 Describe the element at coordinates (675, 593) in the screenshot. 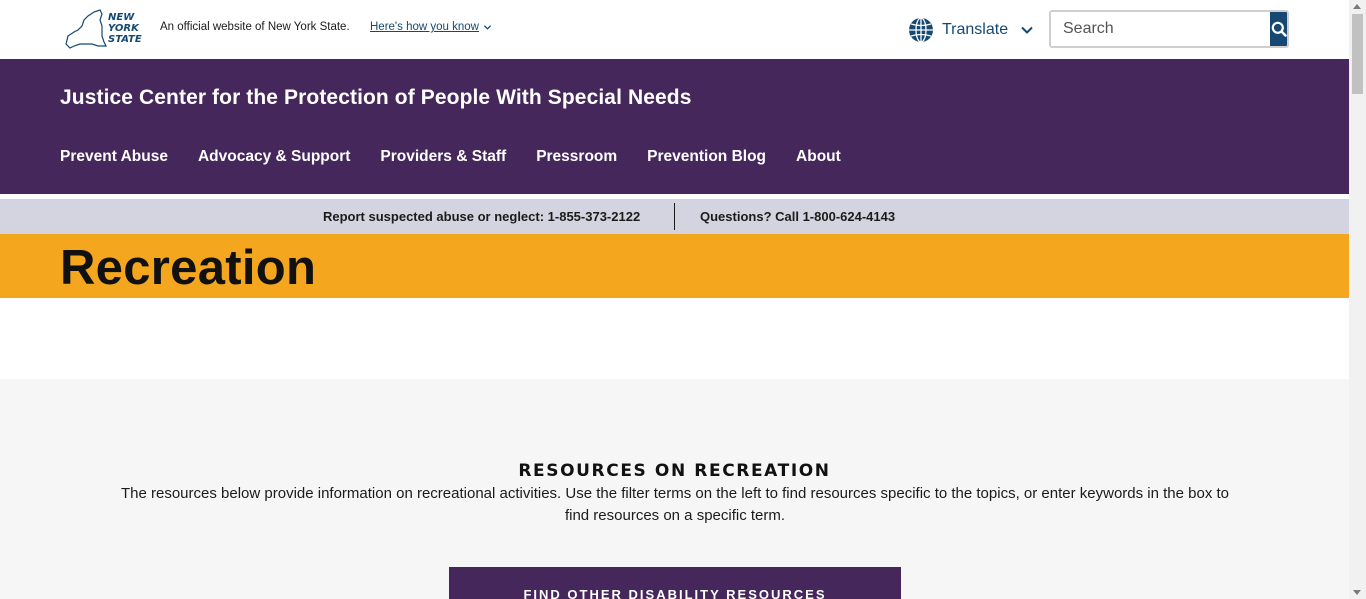

I see `find-other-resources-label: FIND OTHER DISABILITY RESOURCES` at that location.